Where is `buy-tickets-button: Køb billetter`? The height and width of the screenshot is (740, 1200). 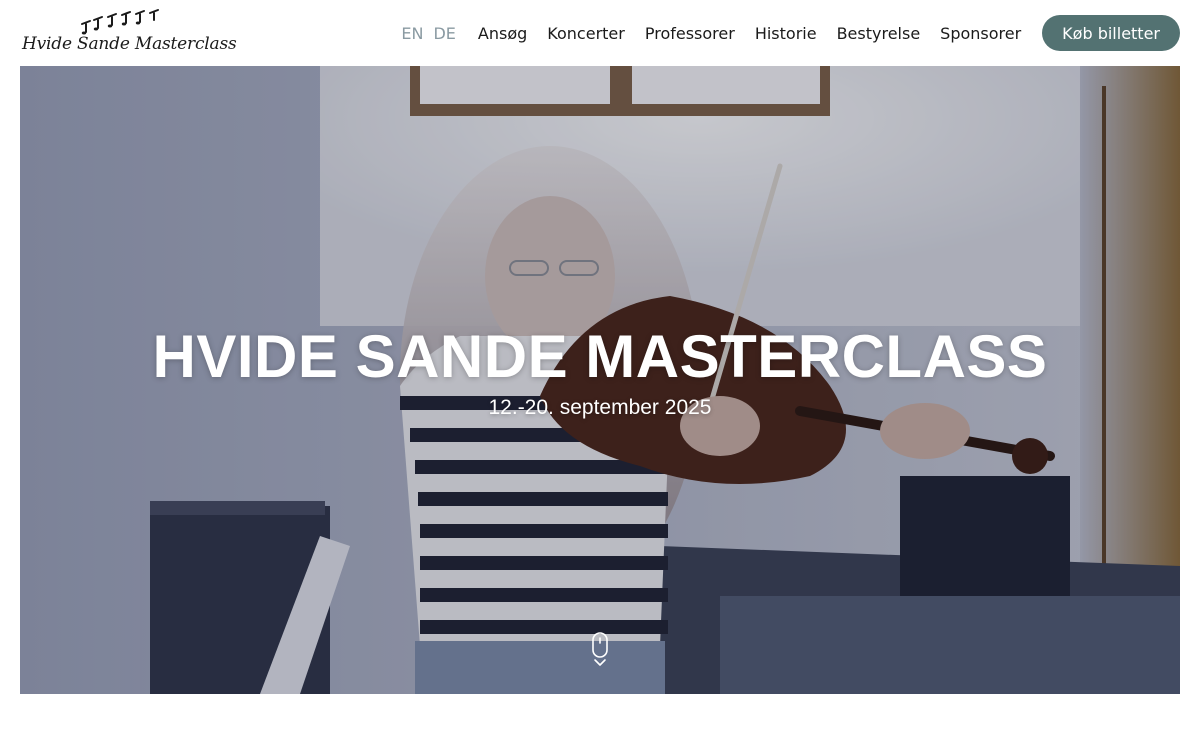 buy-tickets-button: Køb billetter is located at coordinates (1111, 33).